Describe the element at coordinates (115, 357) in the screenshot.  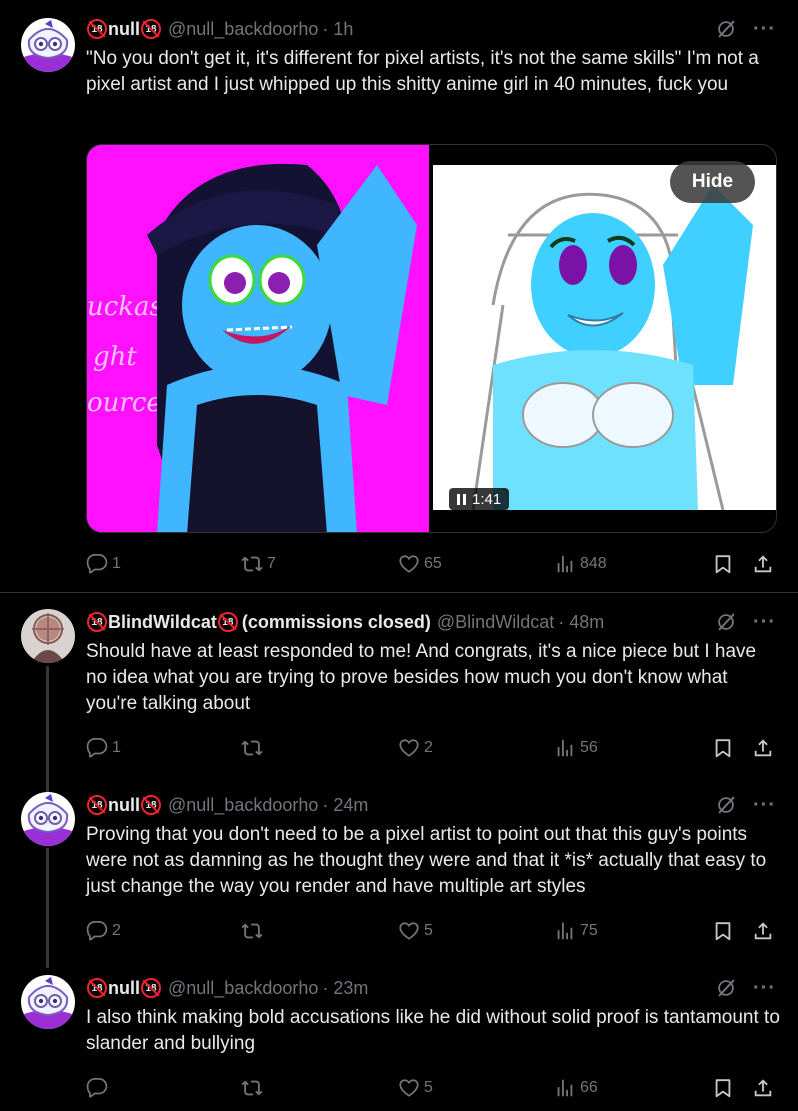
I see `image-text: ght` at that location.